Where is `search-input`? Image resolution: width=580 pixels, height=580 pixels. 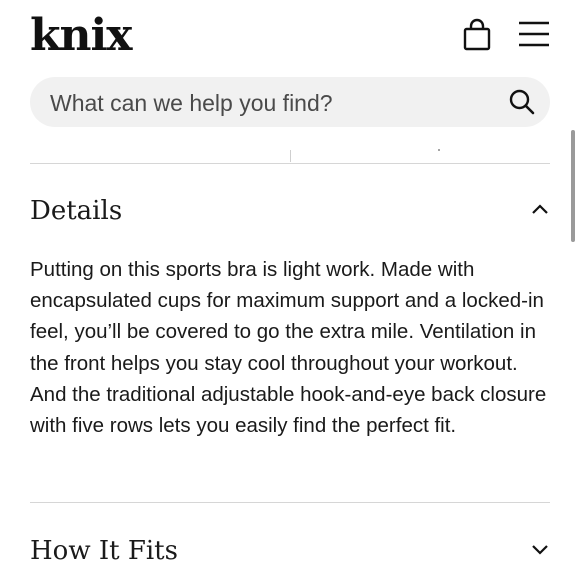
search-input is located at coordinates (270, 103).